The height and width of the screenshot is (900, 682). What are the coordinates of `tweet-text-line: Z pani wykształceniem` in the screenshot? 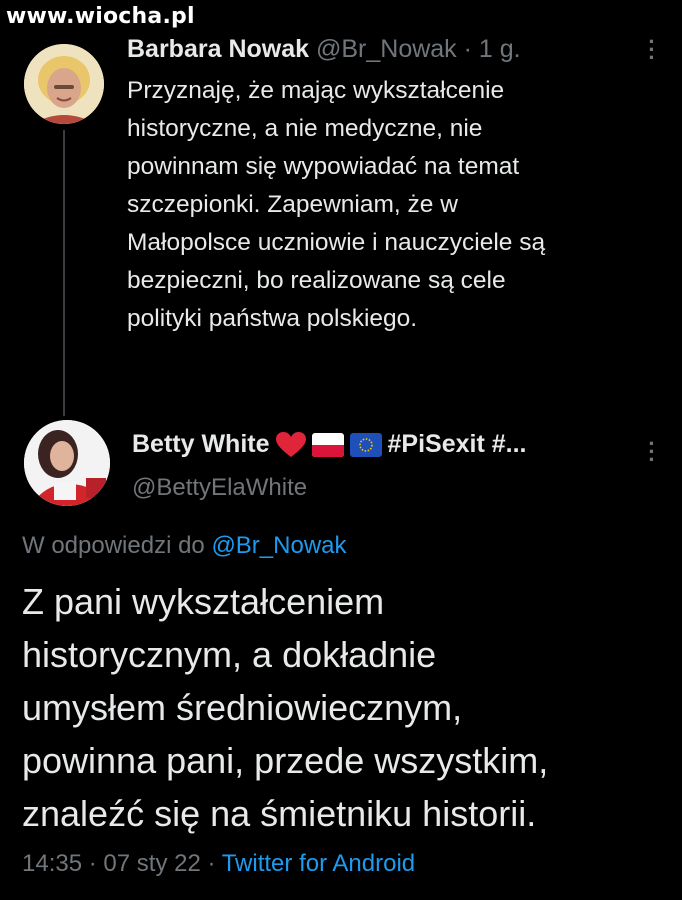 It's located at (203, 601).